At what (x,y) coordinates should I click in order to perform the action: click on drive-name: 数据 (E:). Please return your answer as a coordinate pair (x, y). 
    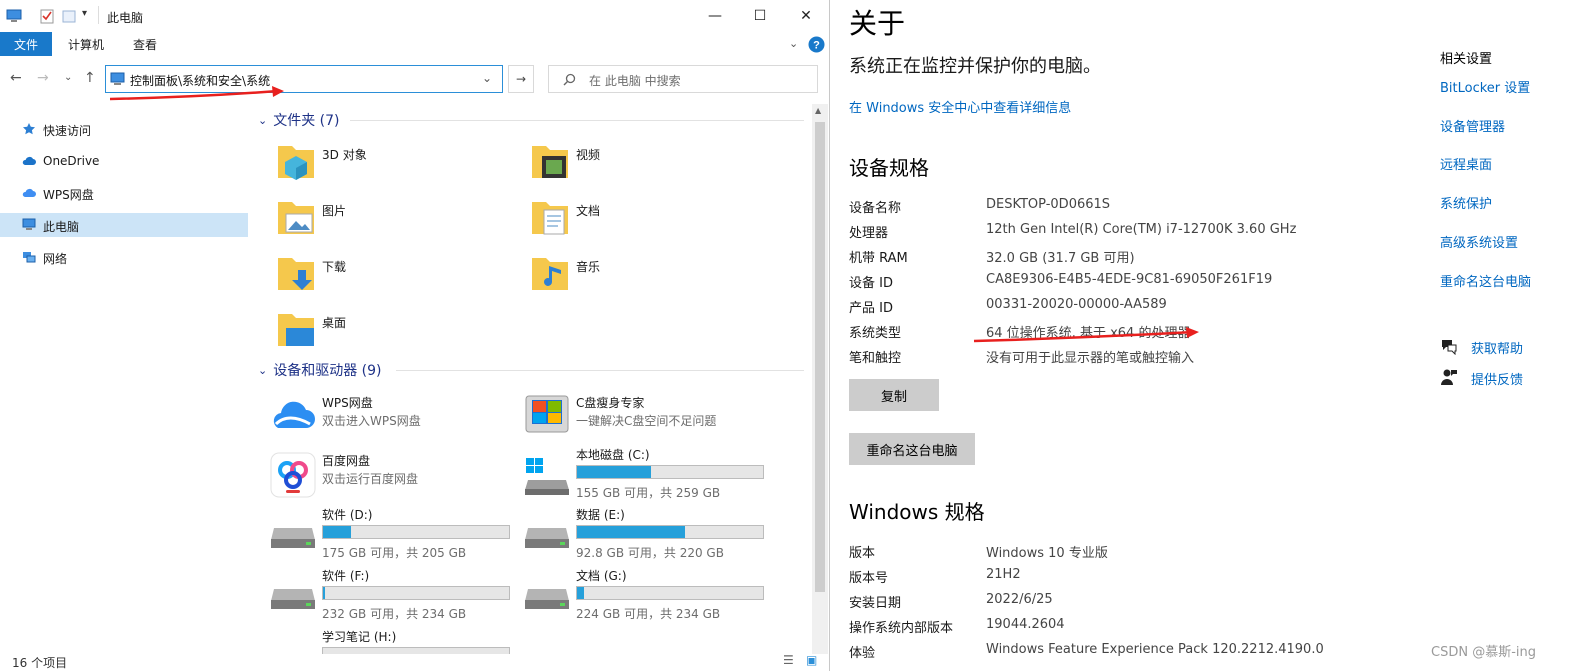
    Looking at the image, I should click on (600, 515).